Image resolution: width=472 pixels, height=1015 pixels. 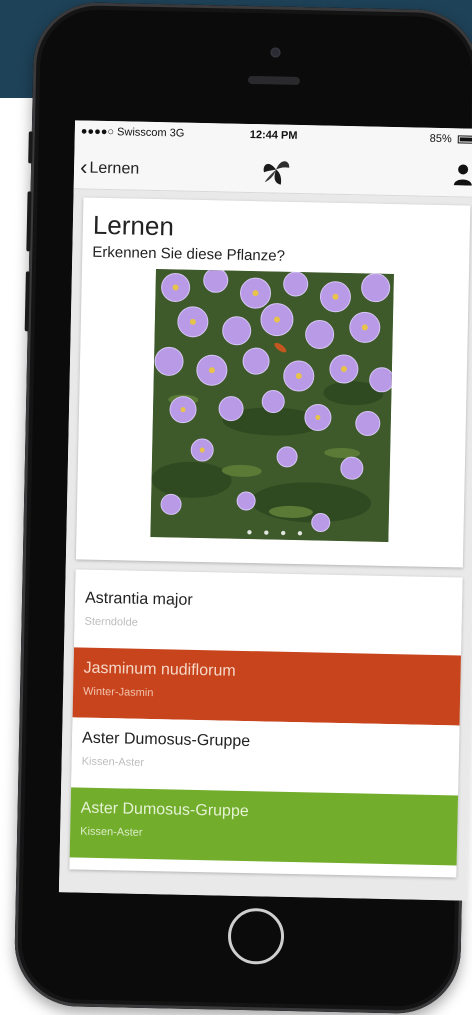 I want to click on clock: 12:44 PM, so click(x=273, y=135).